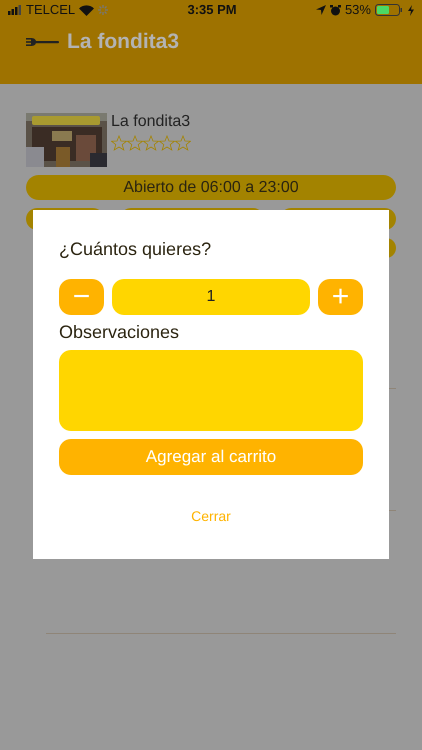 This screenshot has height=750, width=422. What do you see at coordinates (211, 390) in the screenshot?
I see `notes-field` at bounding box center [211, 390].